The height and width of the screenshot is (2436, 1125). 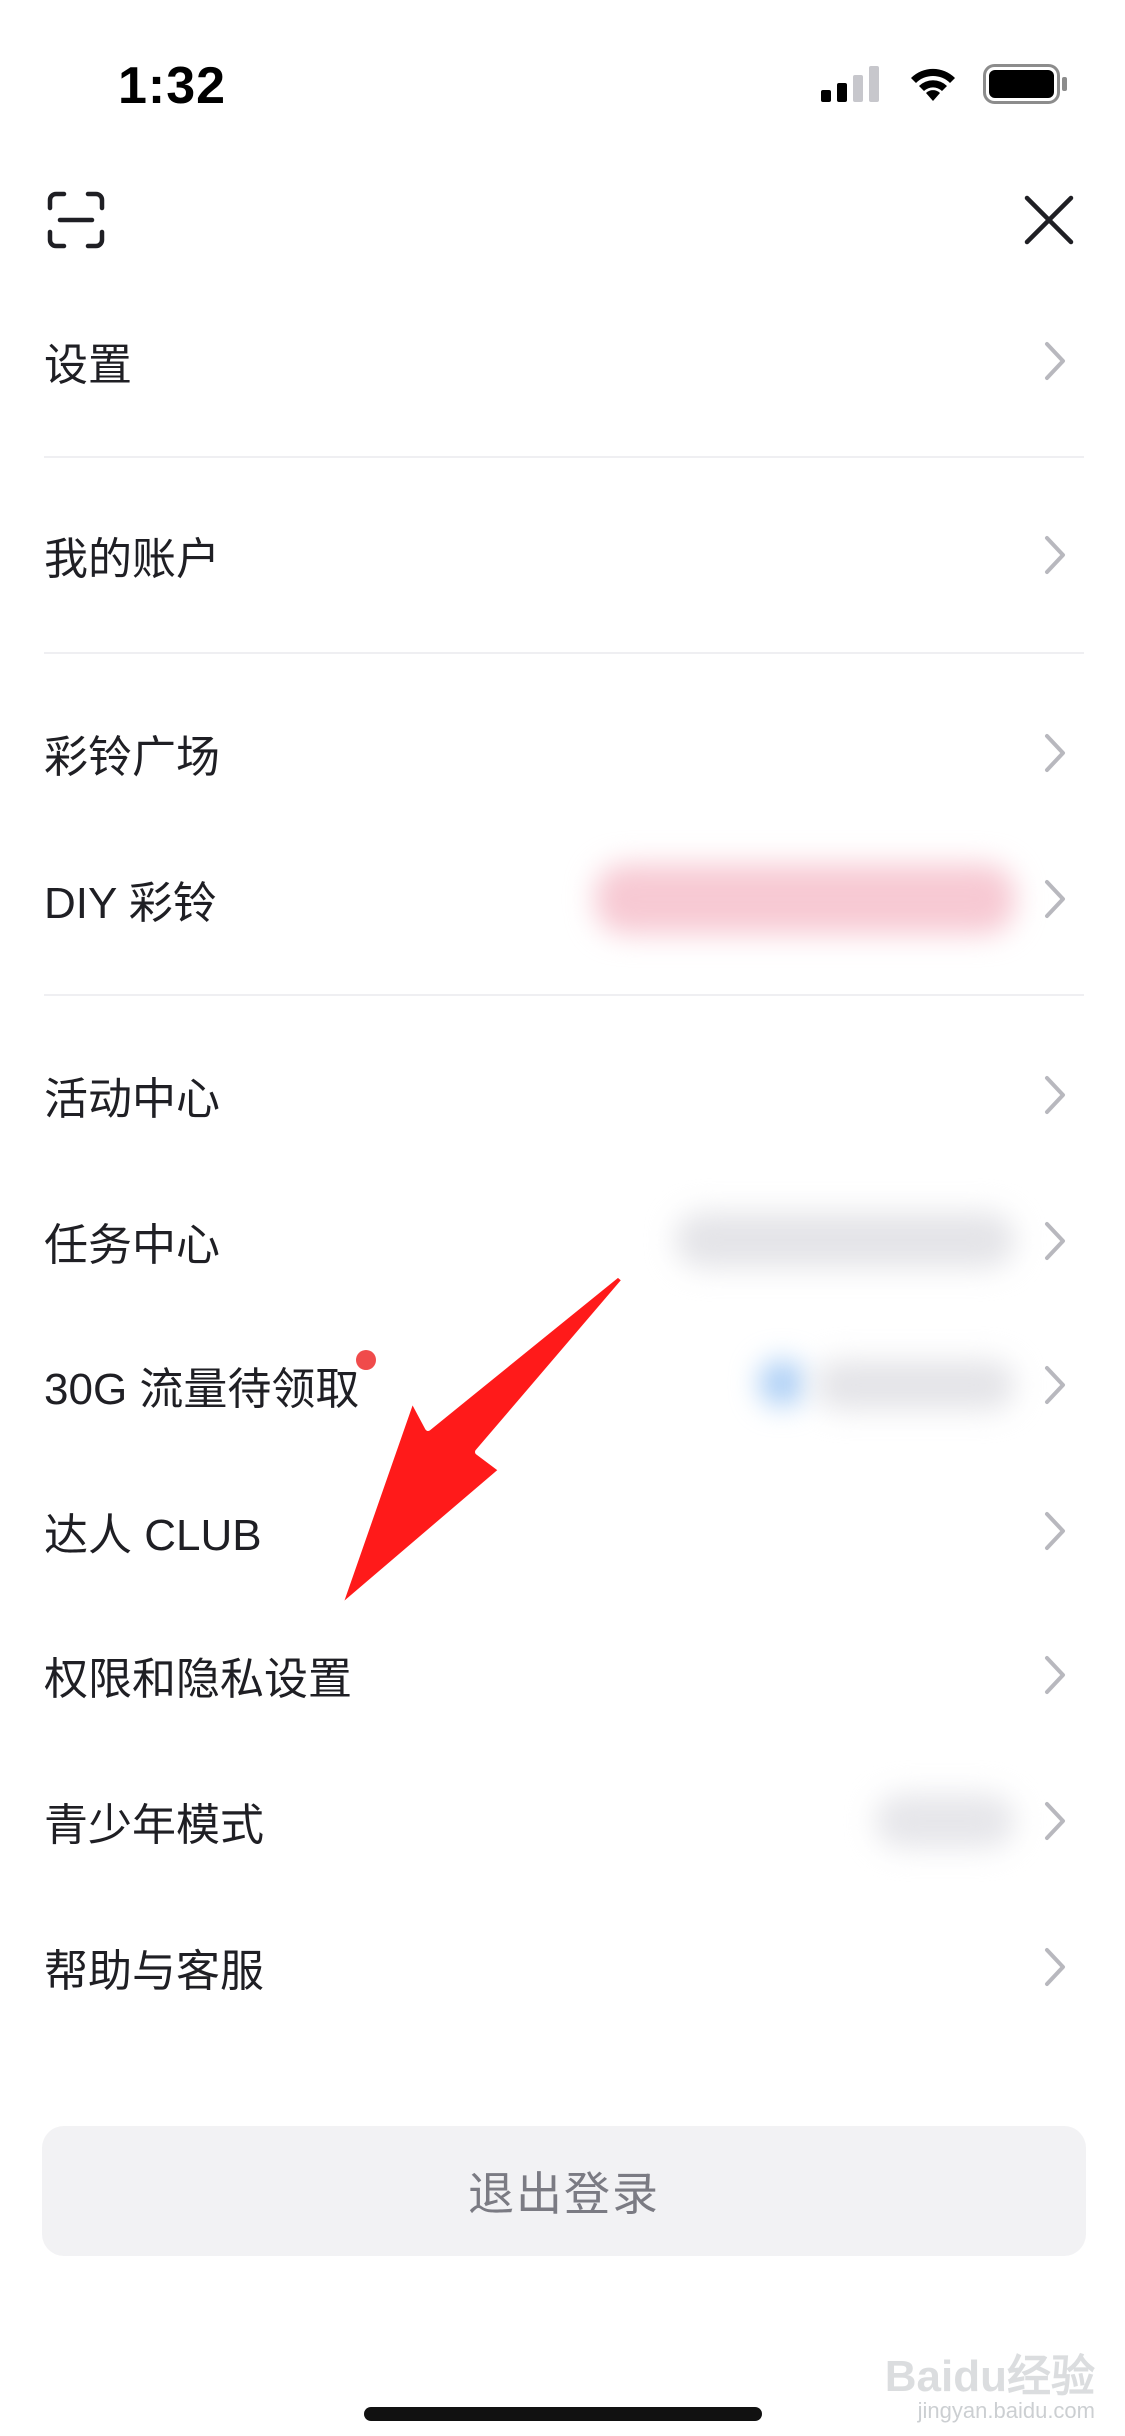 What do you see at coordinates (132, 757) in the screenshot?
I see `menu-item-label: 彩铃广场` at bounding box center [132, 757].